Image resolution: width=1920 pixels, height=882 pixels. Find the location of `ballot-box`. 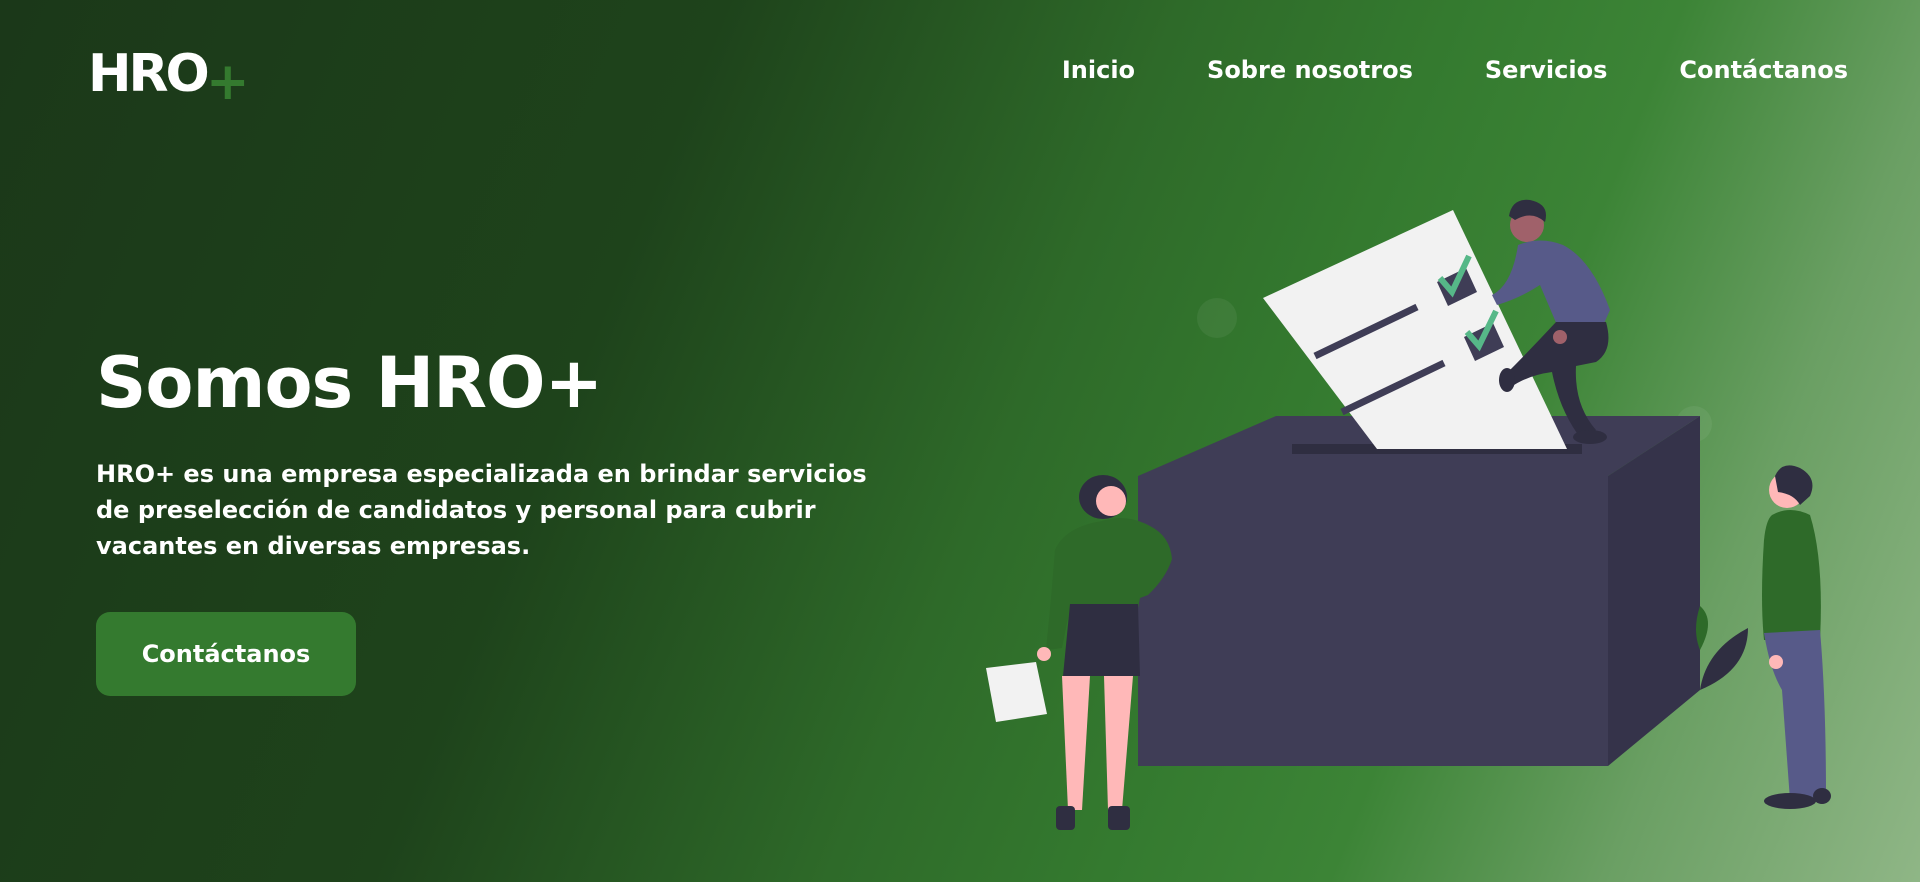

ballot-box is located at coordinates (1419, 591).